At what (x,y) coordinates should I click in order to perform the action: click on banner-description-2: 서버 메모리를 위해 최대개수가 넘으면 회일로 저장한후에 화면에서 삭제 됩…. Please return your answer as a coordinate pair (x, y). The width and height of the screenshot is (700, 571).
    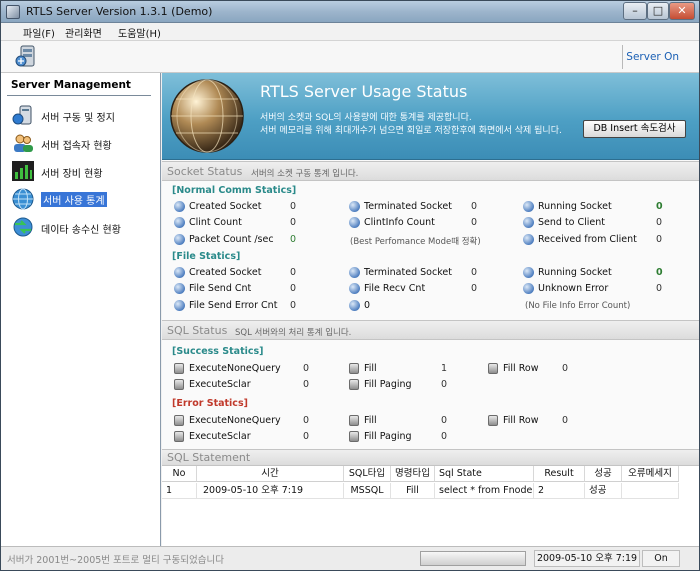
    Looking at the image, I should click on (411, 131).